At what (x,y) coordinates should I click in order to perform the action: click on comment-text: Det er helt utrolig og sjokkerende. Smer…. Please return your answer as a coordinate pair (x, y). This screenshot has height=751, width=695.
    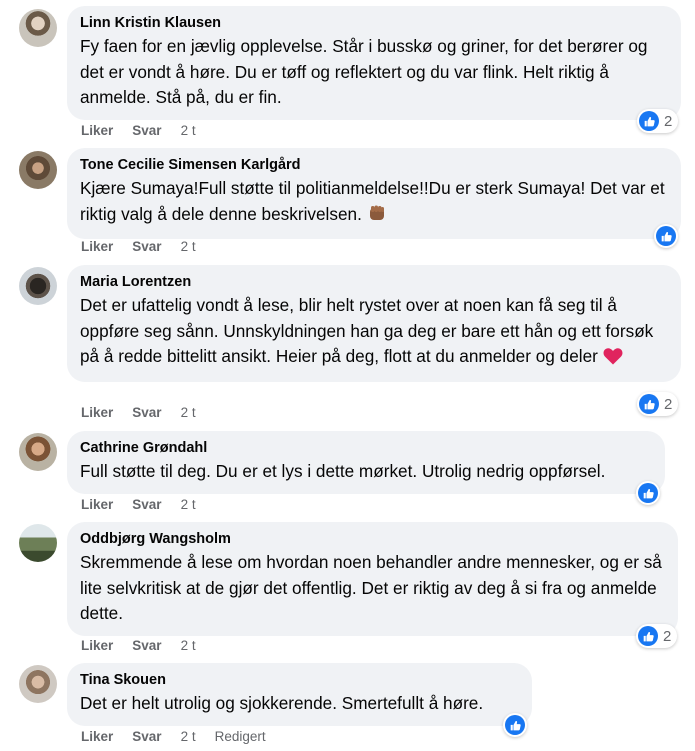
    Looking at the image, I should click on (282, 703).